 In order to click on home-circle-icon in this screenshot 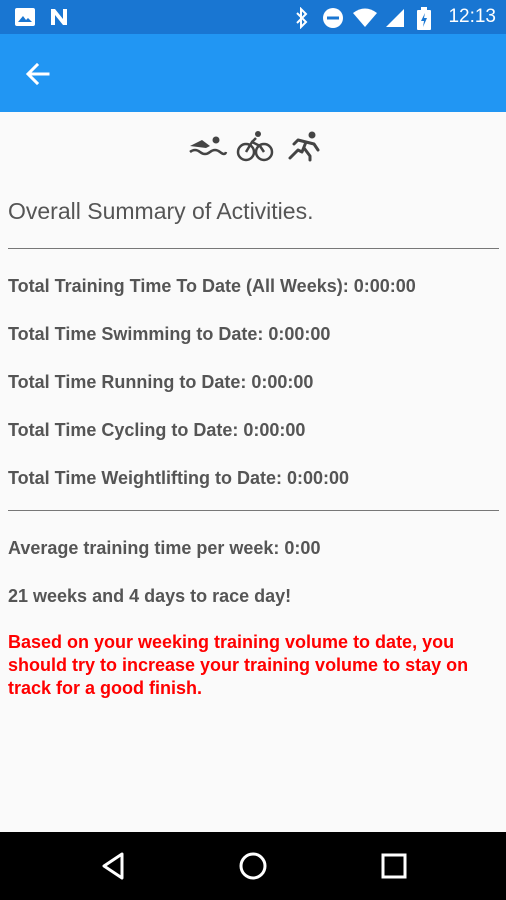, I will do `click(253, 866)`.